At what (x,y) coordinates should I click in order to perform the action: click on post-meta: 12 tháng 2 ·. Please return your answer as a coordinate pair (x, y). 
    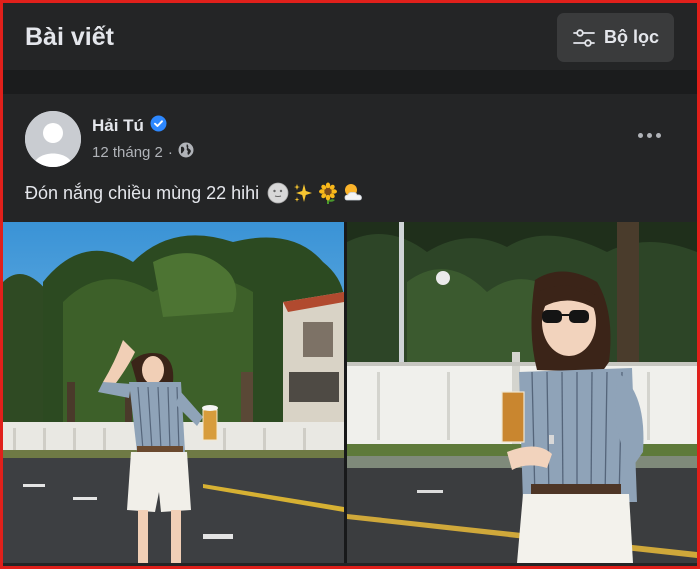
    Looking at the image, I should click on (143, 152).